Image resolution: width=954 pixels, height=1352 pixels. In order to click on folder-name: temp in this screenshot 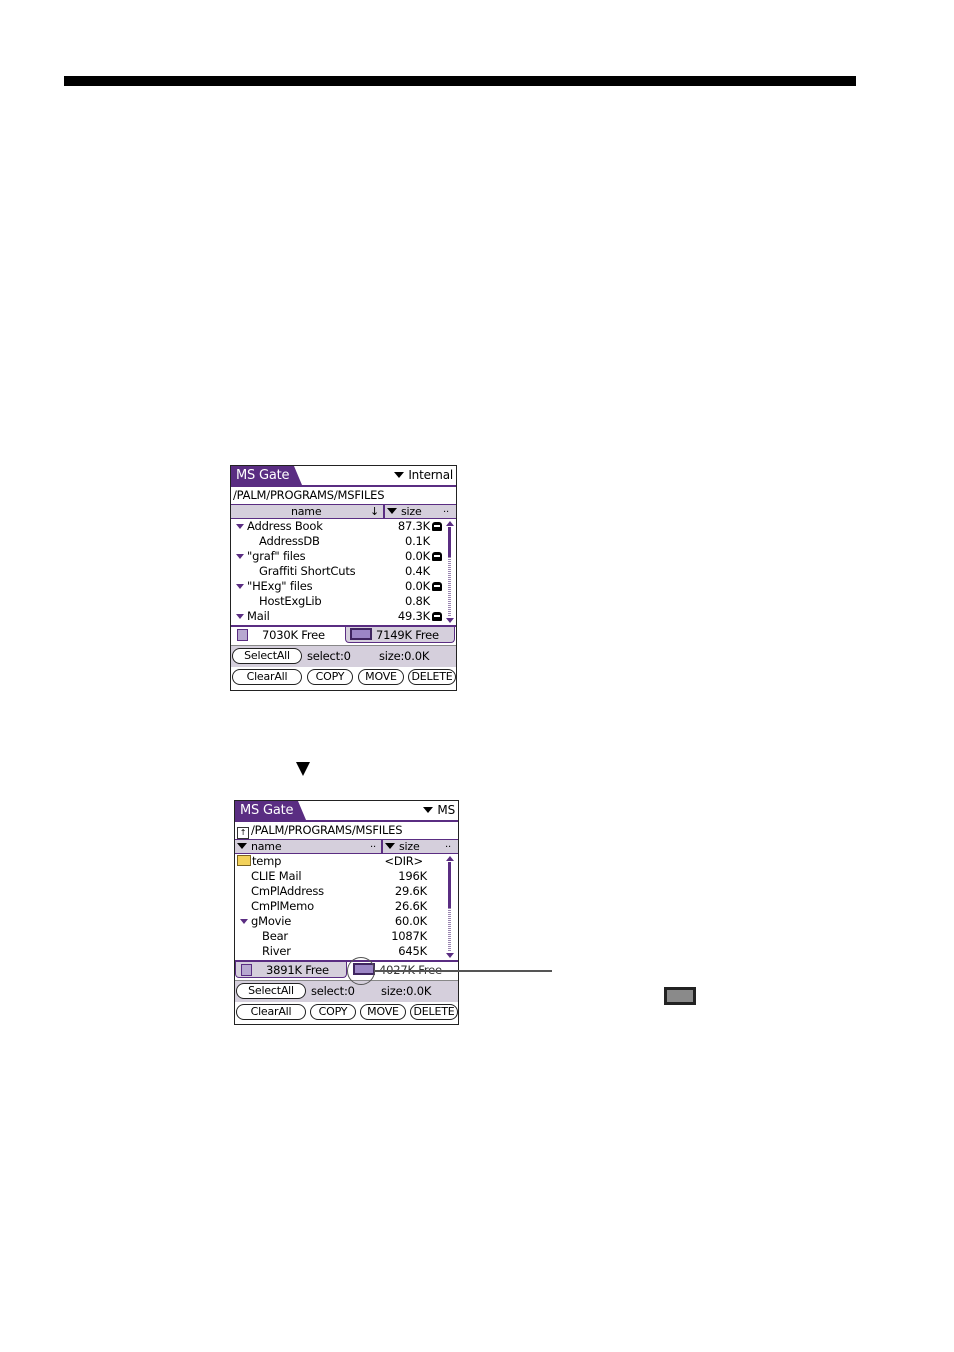, I will do `click(267, 861)`.